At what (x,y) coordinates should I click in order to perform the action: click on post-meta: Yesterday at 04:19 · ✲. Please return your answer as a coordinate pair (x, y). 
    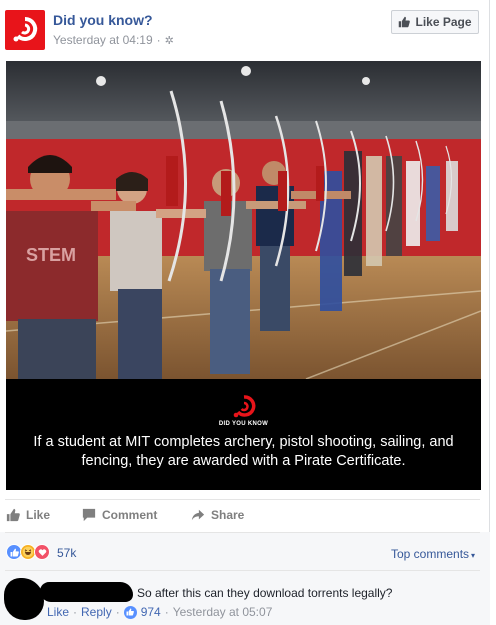
    Looking at the image, I should click on (113, 40).